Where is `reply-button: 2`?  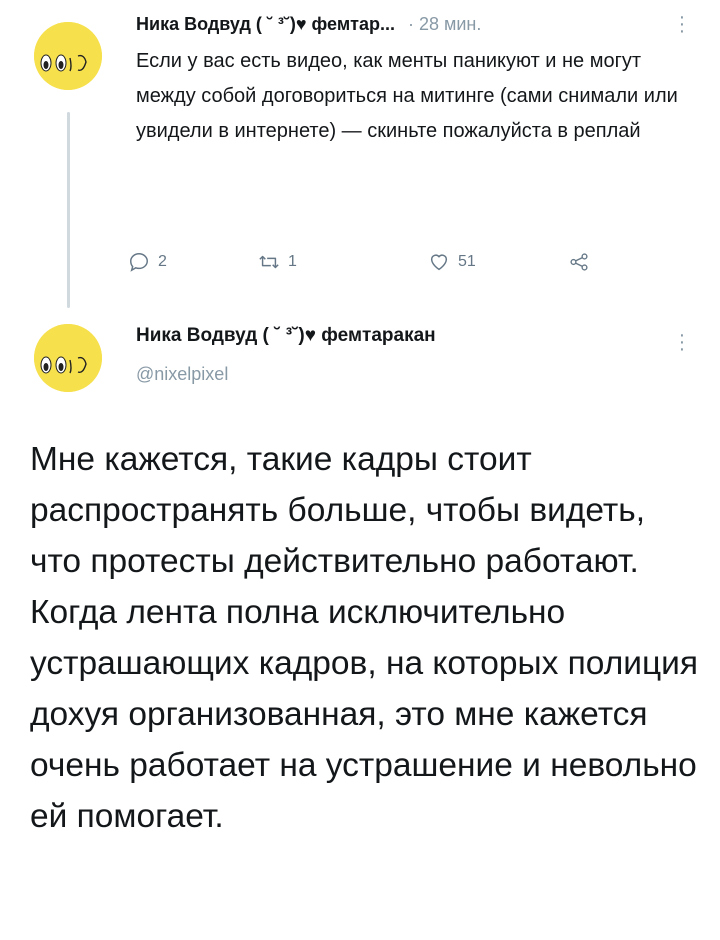 reply-button: 2 is located at coordinates (147, 262).